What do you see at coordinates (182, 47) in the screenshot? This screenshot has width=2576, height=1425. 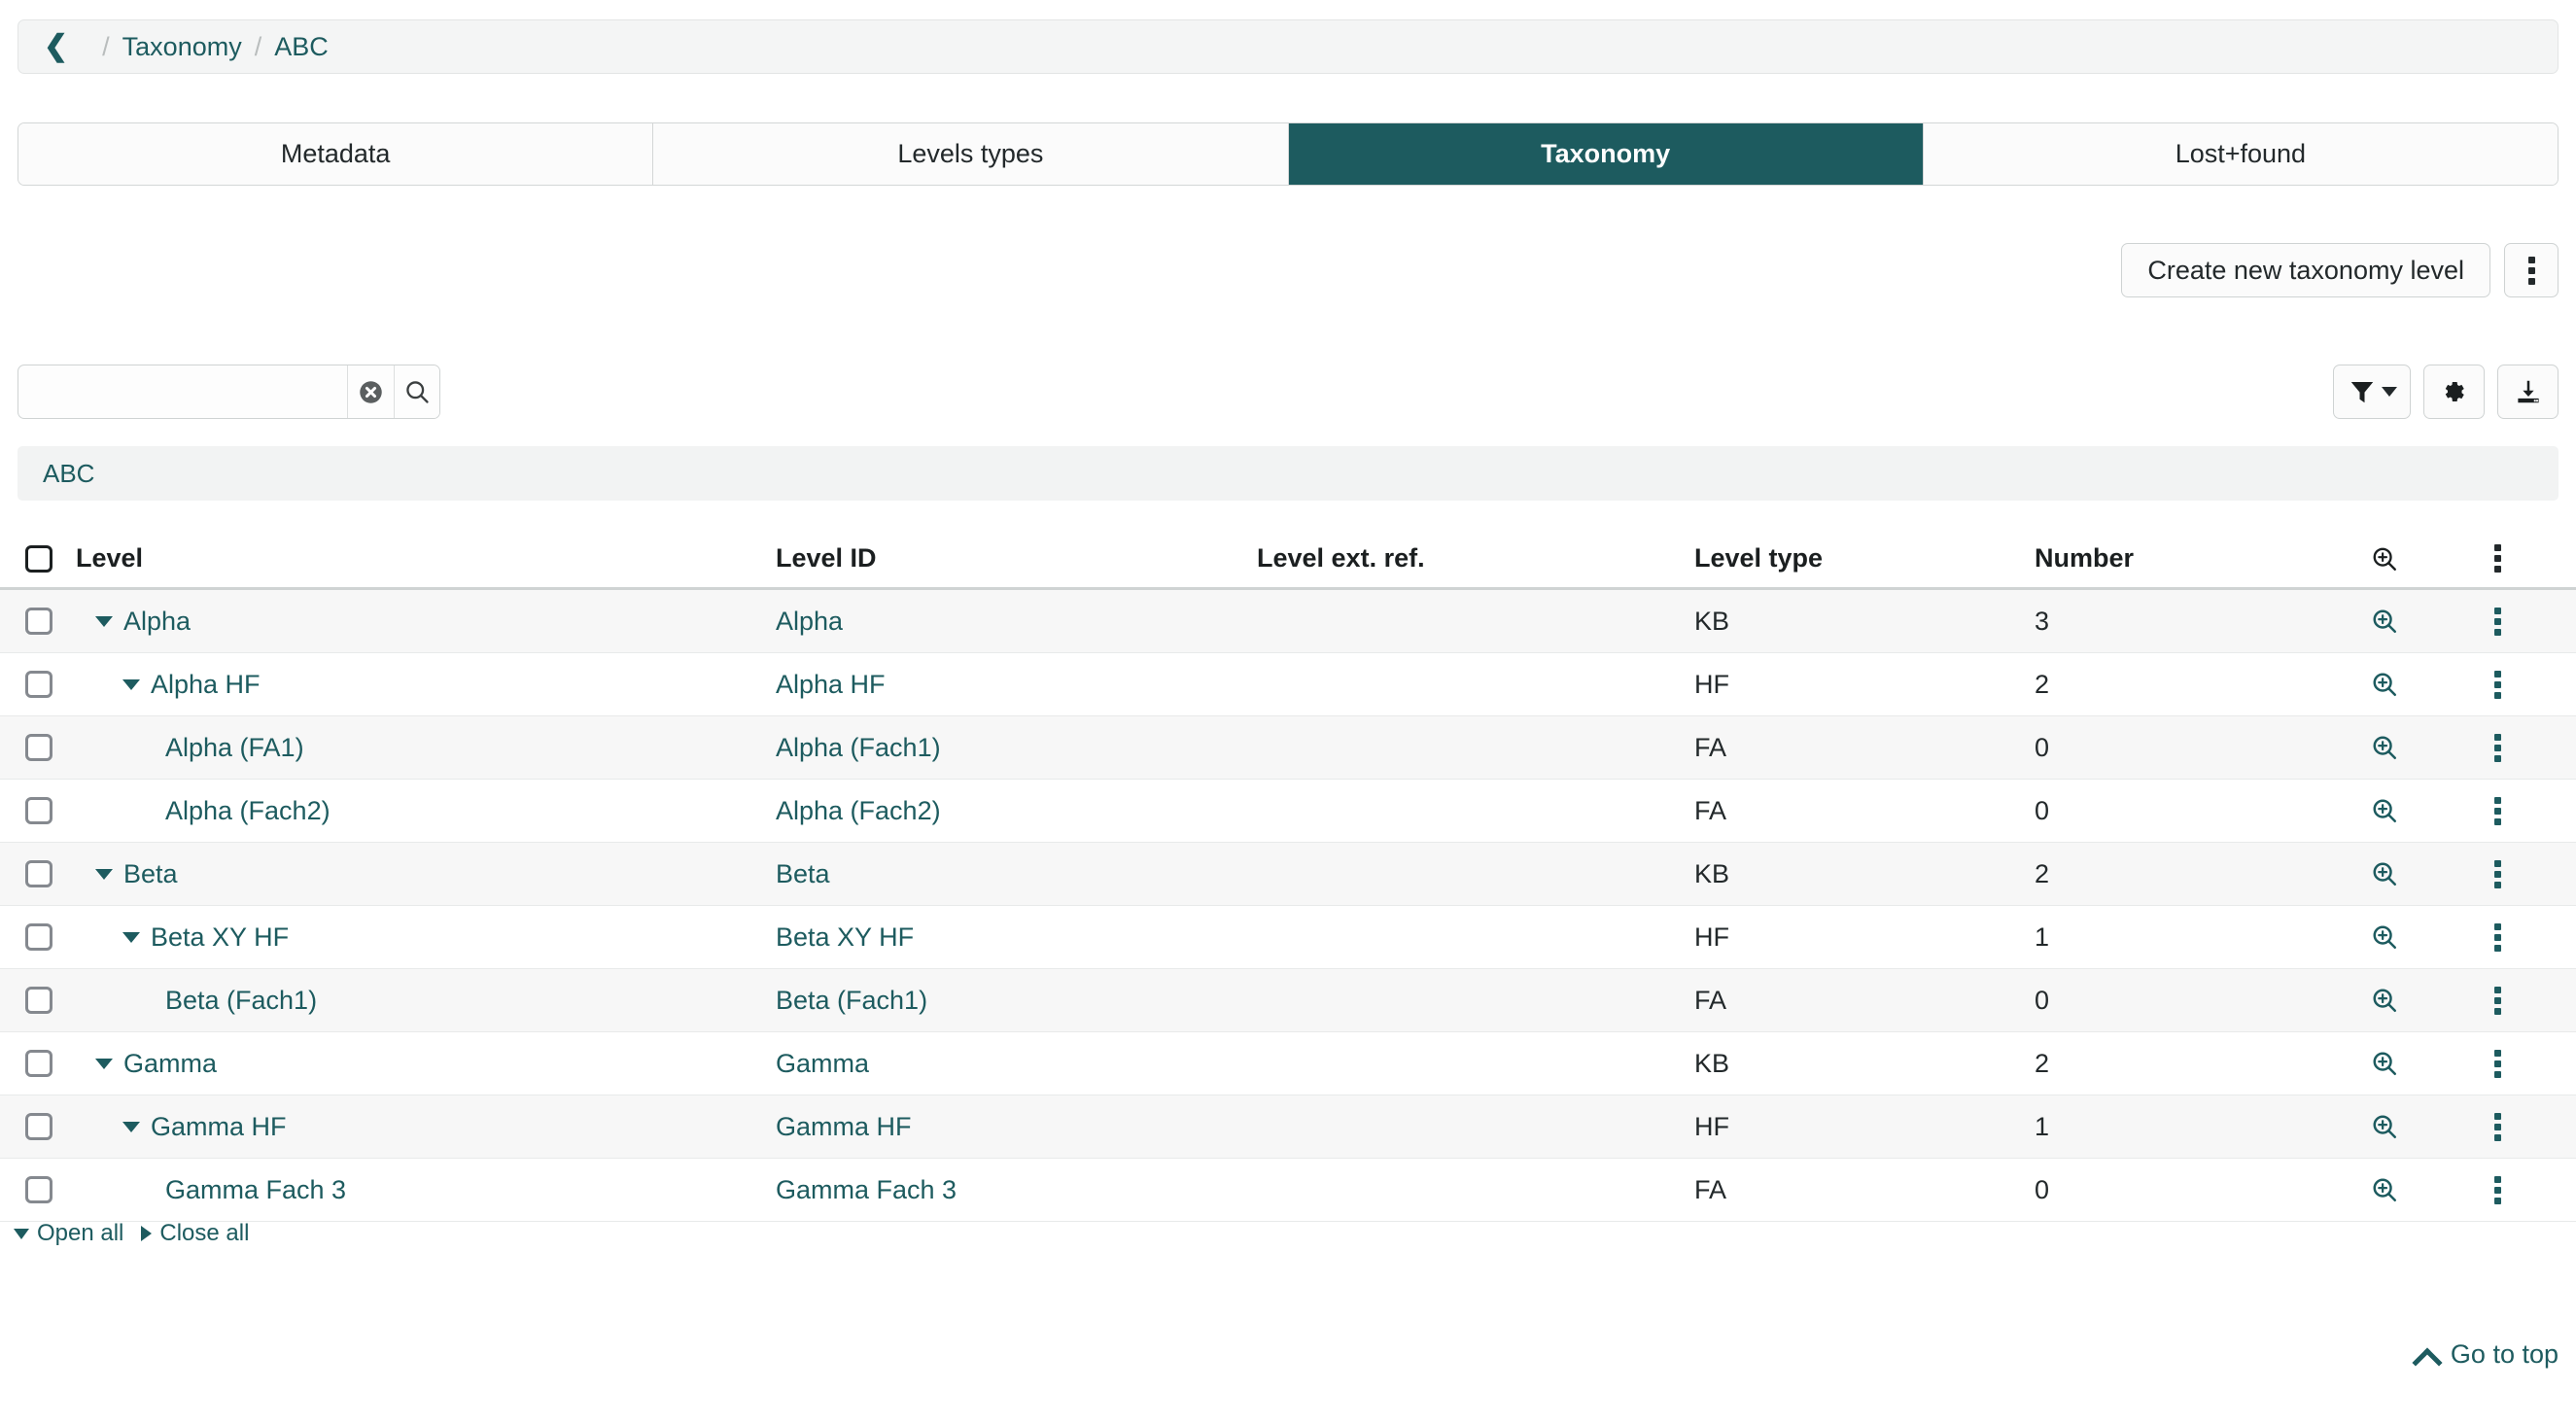 I see `breadcrumb-item-taxonomy: Taxonomy` at bounding box center [182, 47].